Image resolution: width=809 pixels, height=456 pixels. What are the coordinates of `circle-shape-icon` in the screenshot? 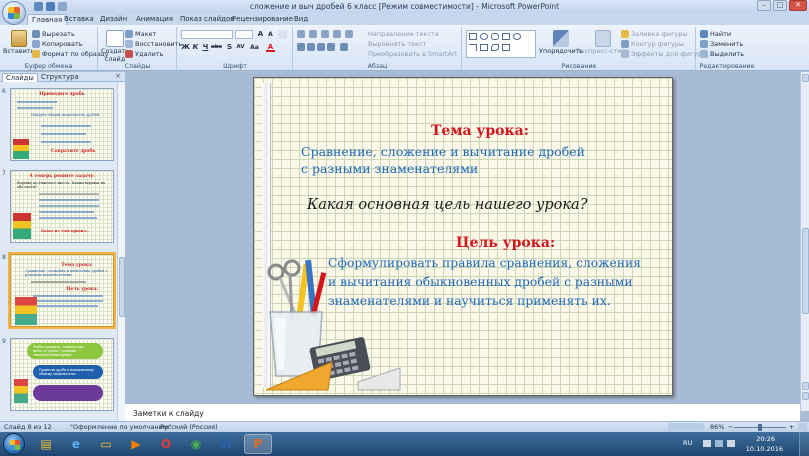 It's located at (517, 36).